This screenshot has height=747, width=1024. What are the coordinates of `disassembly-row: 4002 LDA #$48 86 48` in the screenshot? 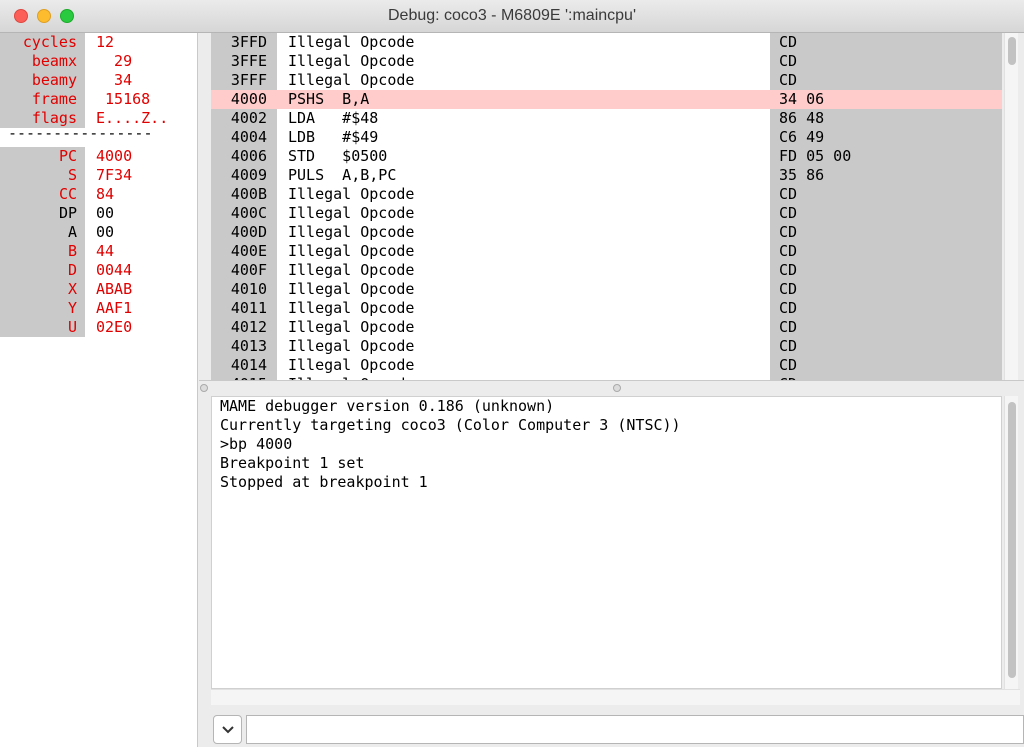 It's located at (606, 118).